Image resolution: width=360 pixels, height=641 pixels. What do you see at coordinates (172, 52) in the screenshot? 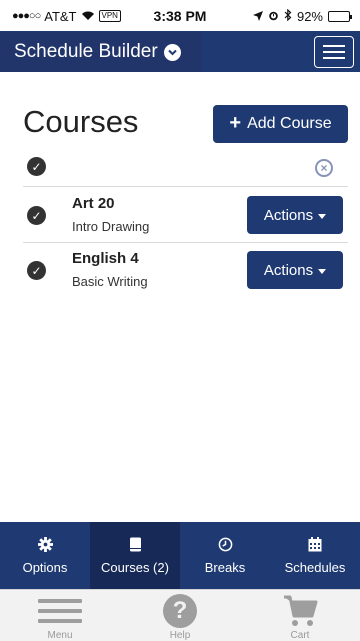
I see `chevron-down-icon` at bounding box center [172, 52].